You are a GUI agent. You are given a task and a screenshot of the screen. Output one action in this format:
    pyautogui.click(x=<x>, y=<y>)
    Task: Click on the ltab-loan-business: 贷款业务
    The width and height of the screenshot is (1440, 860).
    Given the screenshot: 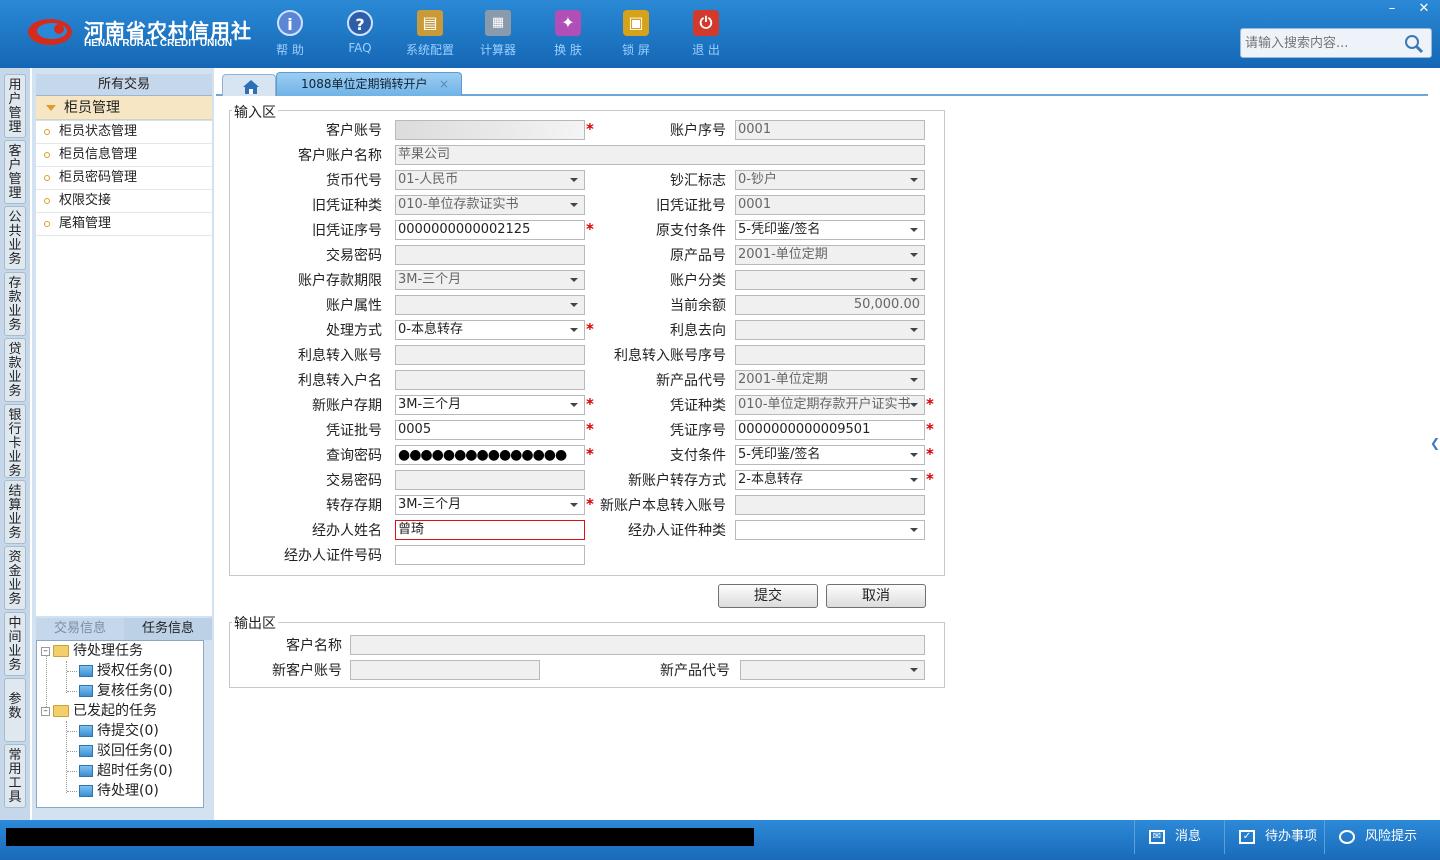 What is the action you would take?
    pyautogui.click(x=15, y=370)
    